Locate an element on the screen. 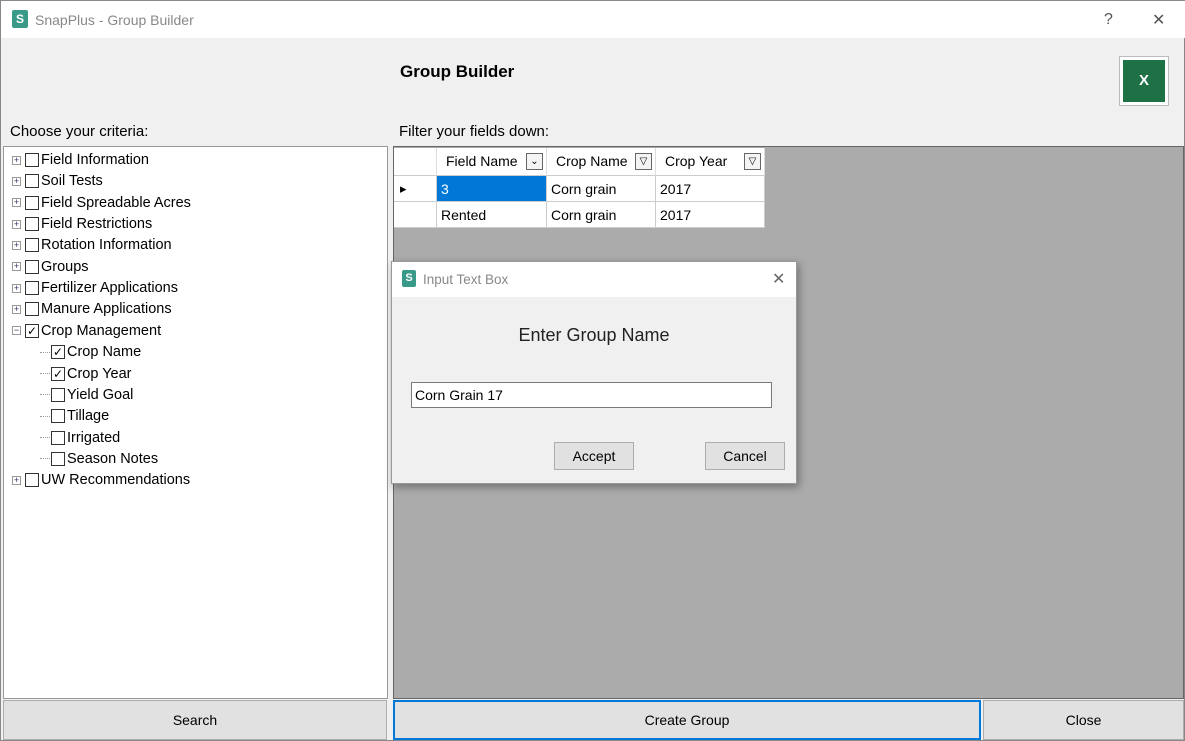 This screenshot has width=1185, height=741. row-header is located at coordinates (415, 215).